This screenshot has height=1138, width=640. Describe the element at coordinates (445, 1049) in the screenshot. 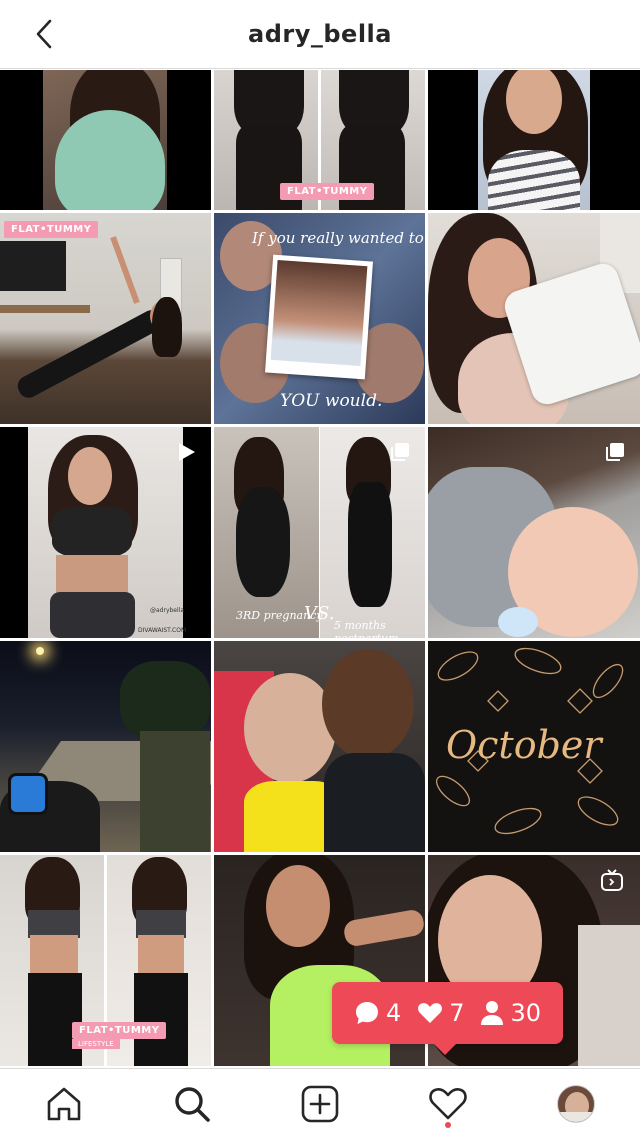

I see `notification-pointer` at that location.